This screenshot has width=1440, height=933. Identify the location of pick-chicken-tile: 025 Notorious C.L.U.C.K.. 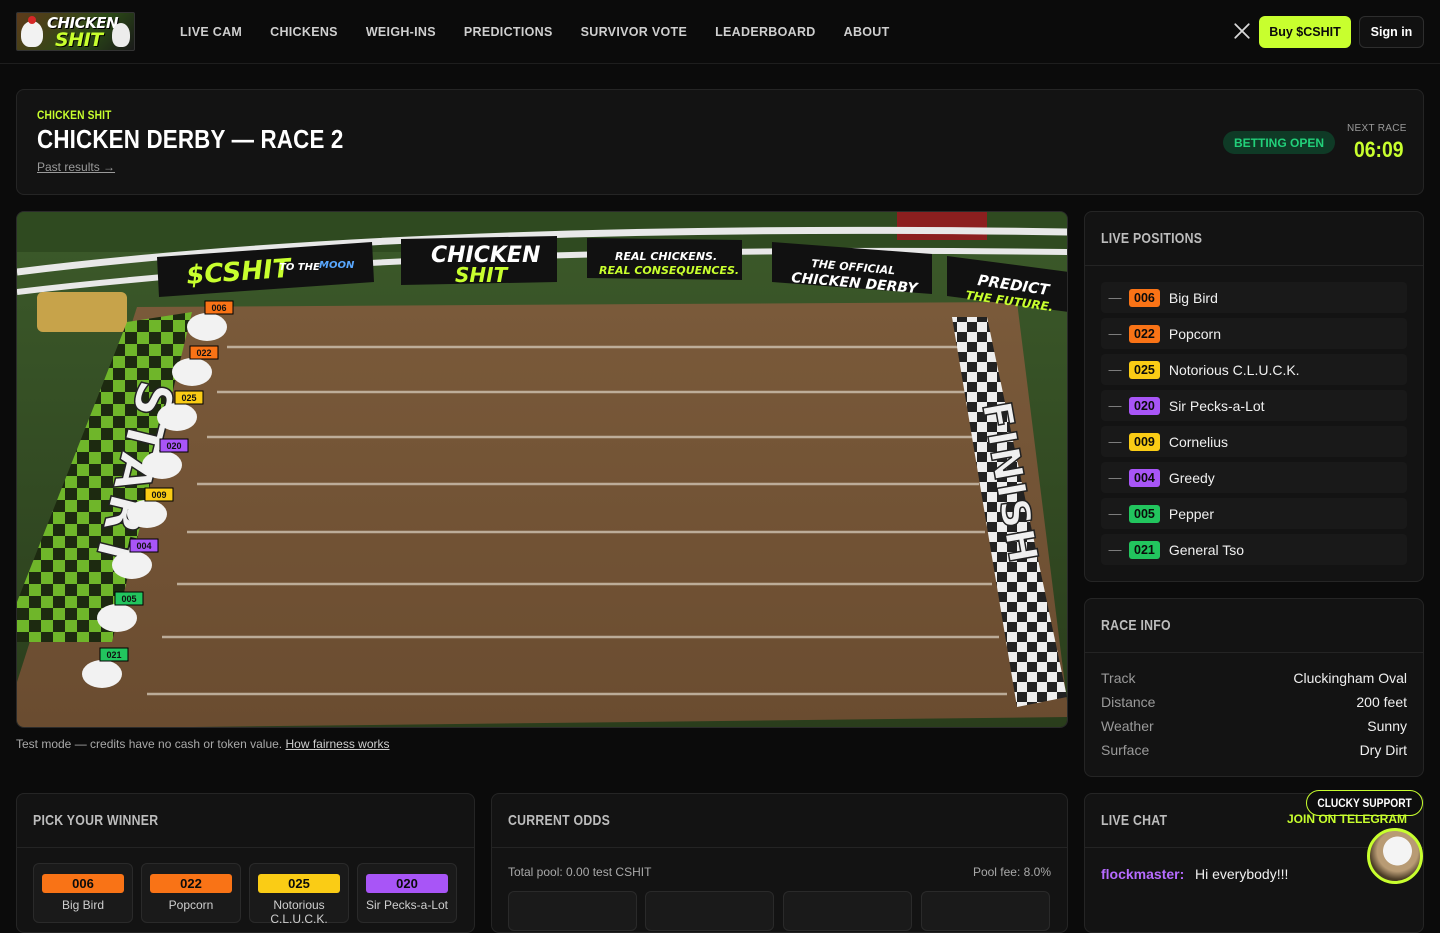
(299, 894).